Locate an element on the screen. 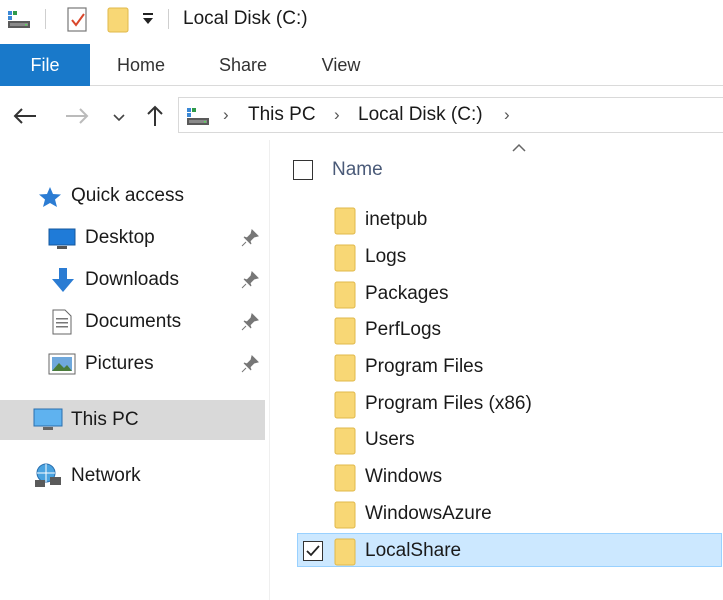  customize-toolbar-icon is located at coordinates (148, 21).